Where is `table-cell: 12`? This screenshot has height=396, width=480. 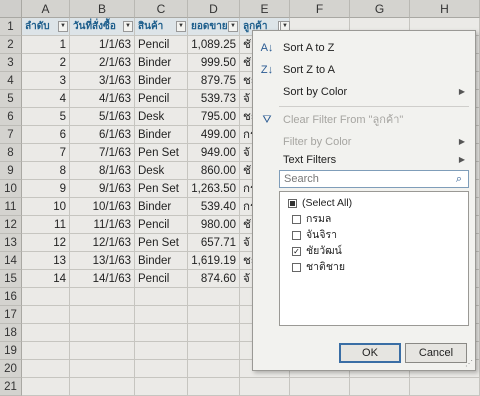
table-cell: 12 is located at coordinates (46, 243).